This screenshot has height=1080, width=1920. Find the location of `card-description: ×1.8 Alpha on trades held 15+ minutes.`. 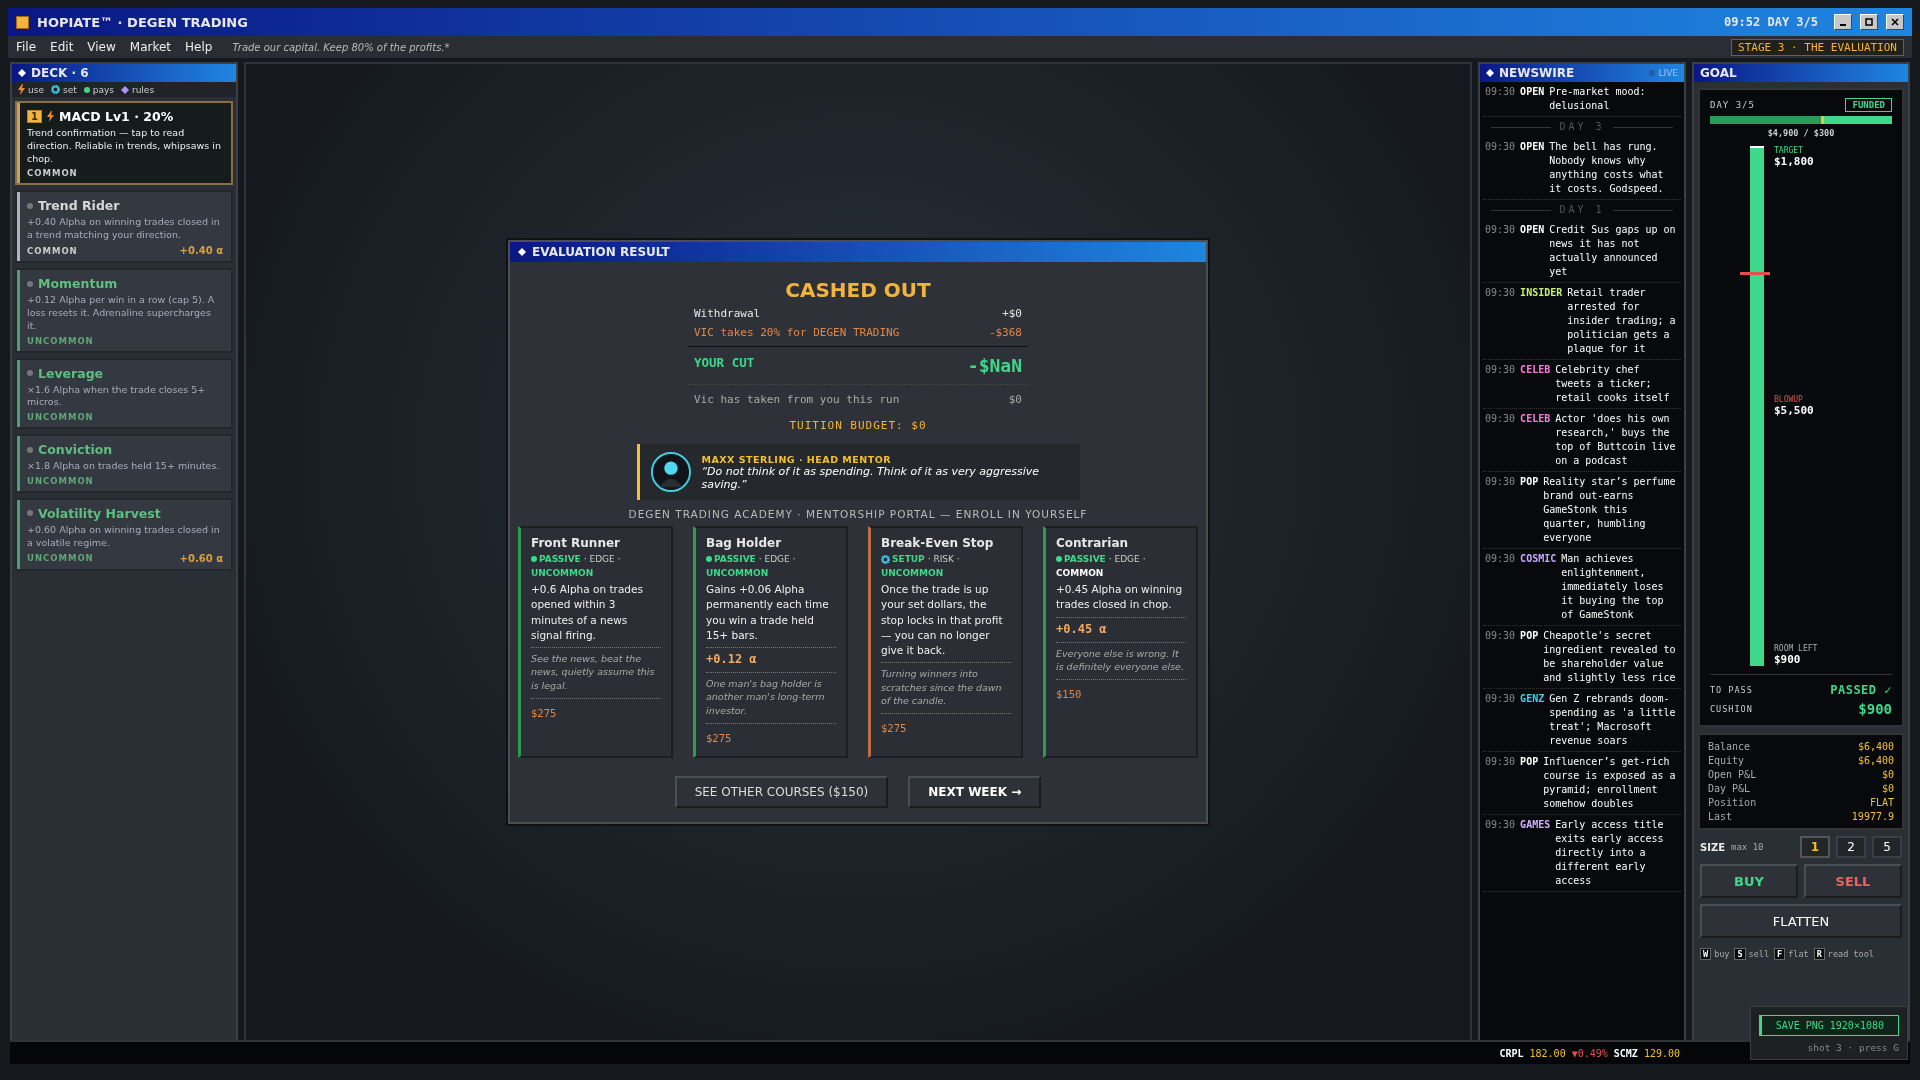

card-description: ×1.8 Alpha on trades held 15+ minutes. is located at coordinates (124, 466).